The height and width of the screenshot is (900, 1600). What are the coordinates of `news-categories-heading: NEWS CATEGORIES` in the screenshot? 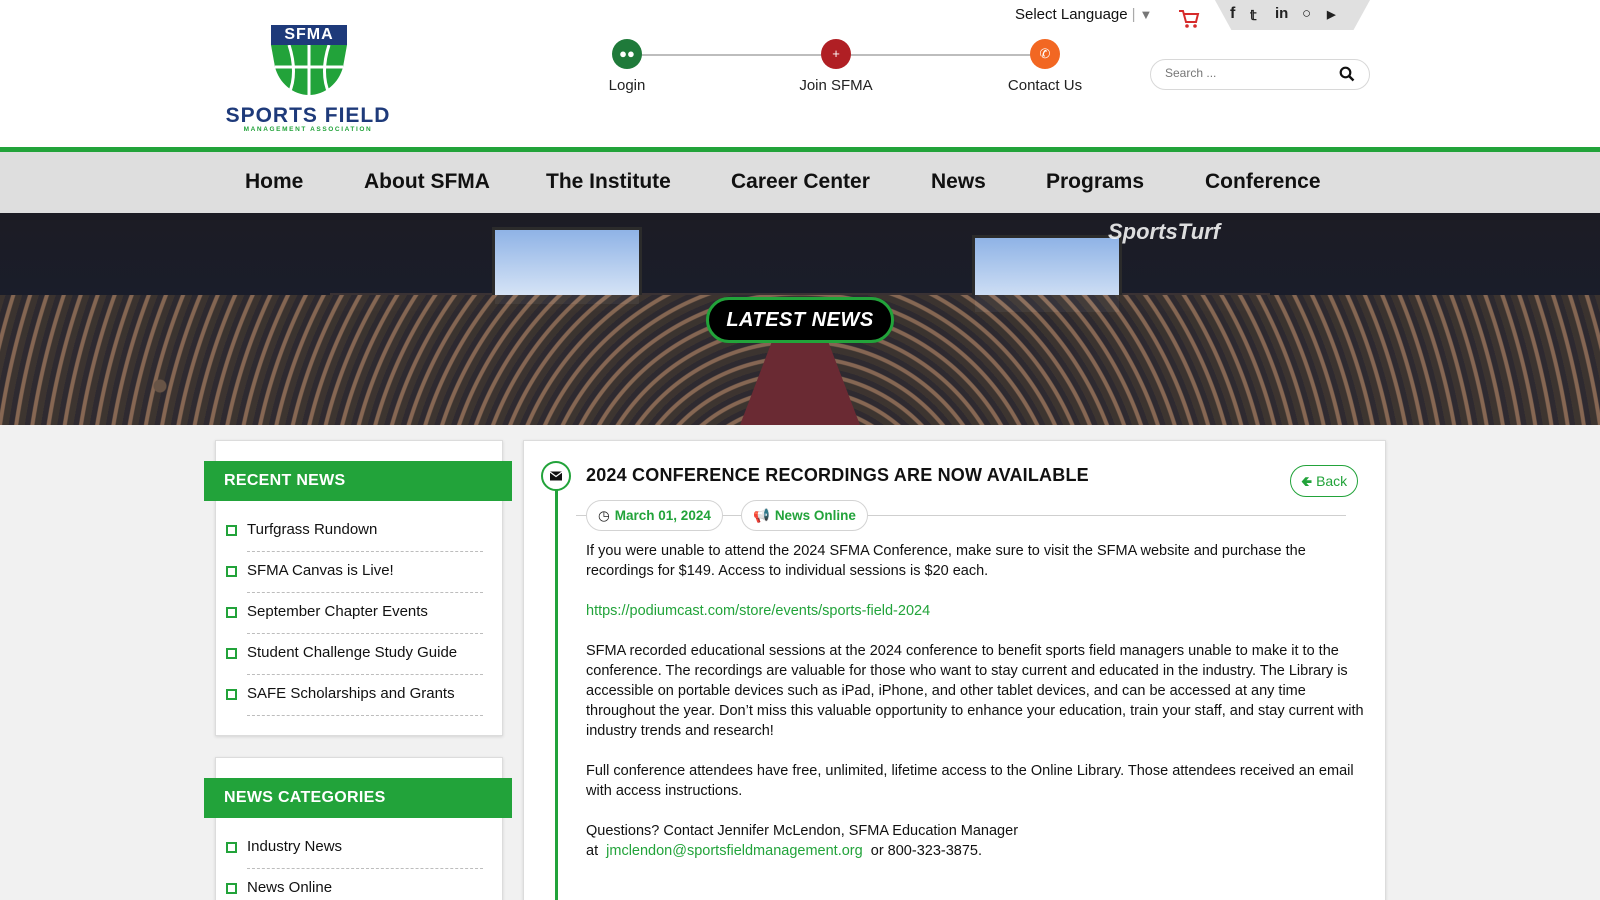 It's located at (358, 798).